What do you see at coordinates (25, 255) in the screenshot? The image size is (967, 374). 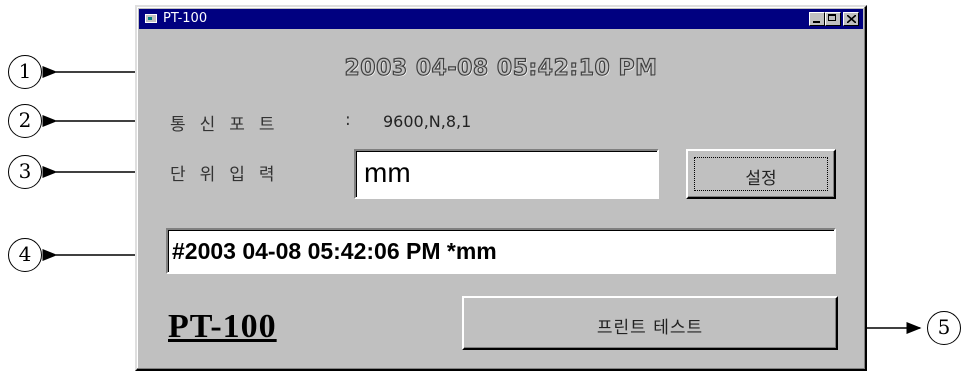 I see `callout-4: 4` at bounding box center [25, 255].